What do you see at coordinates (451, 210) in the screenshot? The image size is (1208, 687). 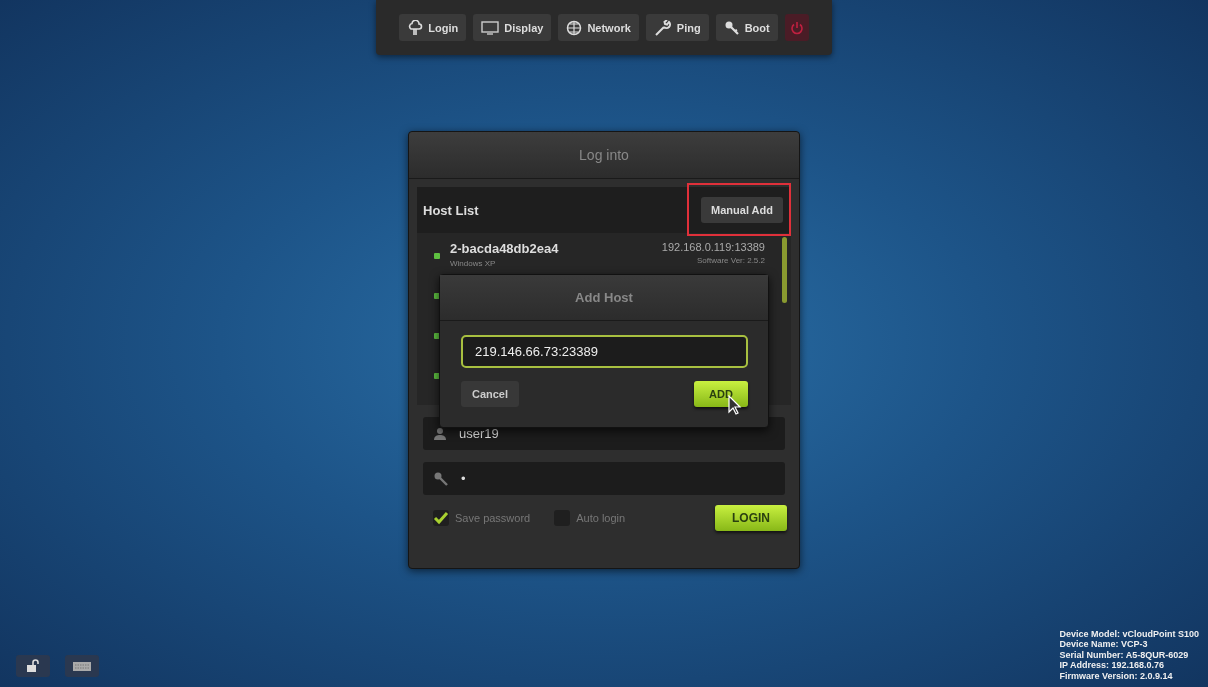 I see `section-title: Host List` at bounding box center [451, 210].